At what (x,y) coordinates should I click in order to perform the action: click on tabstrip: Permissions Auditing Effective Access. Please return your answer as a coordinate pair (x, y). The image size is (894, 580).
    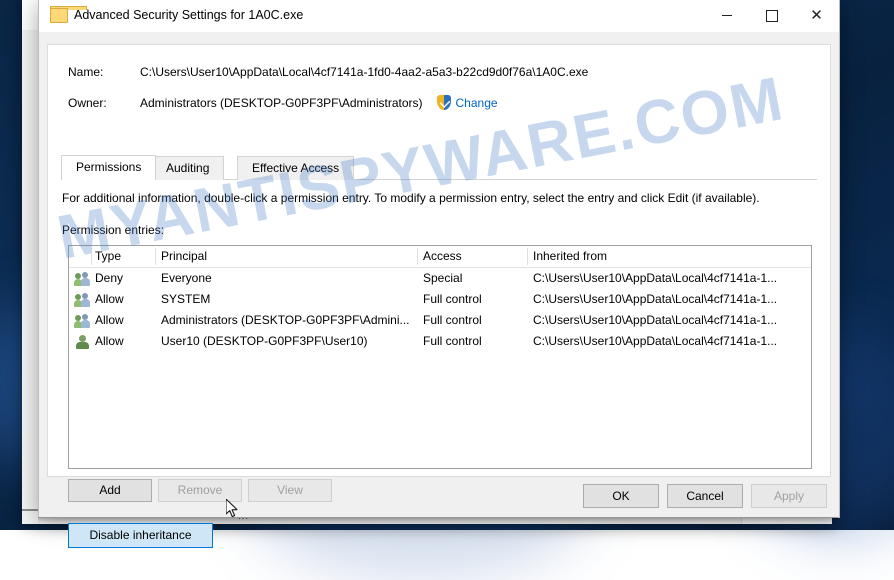
    Looking at the image, I should click on (439, 167).